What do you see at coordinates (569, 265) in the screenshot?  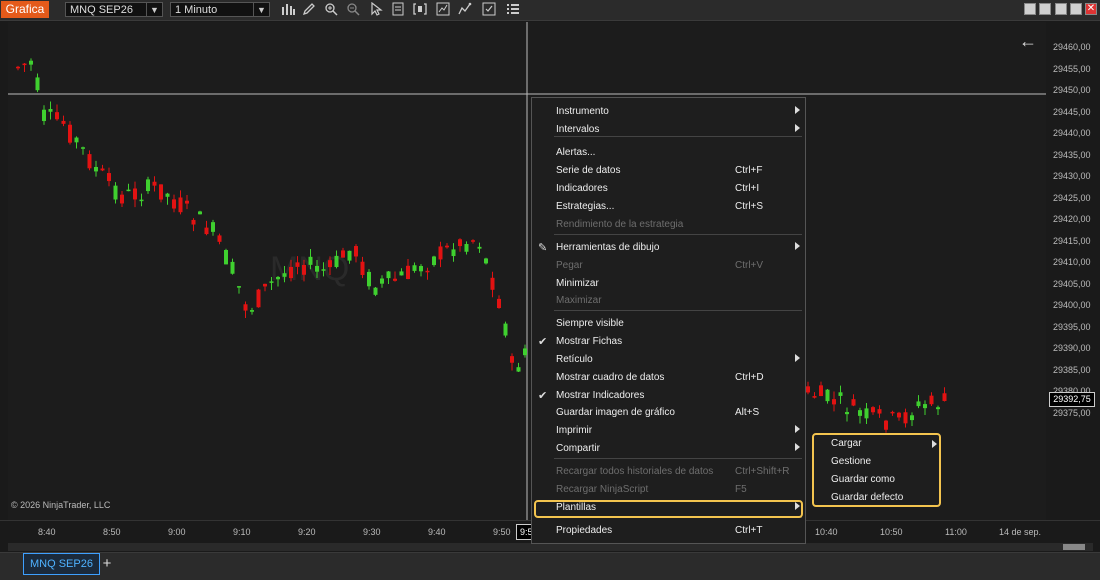 I see `menu-item-label: Pegar` at bounding box center [569, 265].